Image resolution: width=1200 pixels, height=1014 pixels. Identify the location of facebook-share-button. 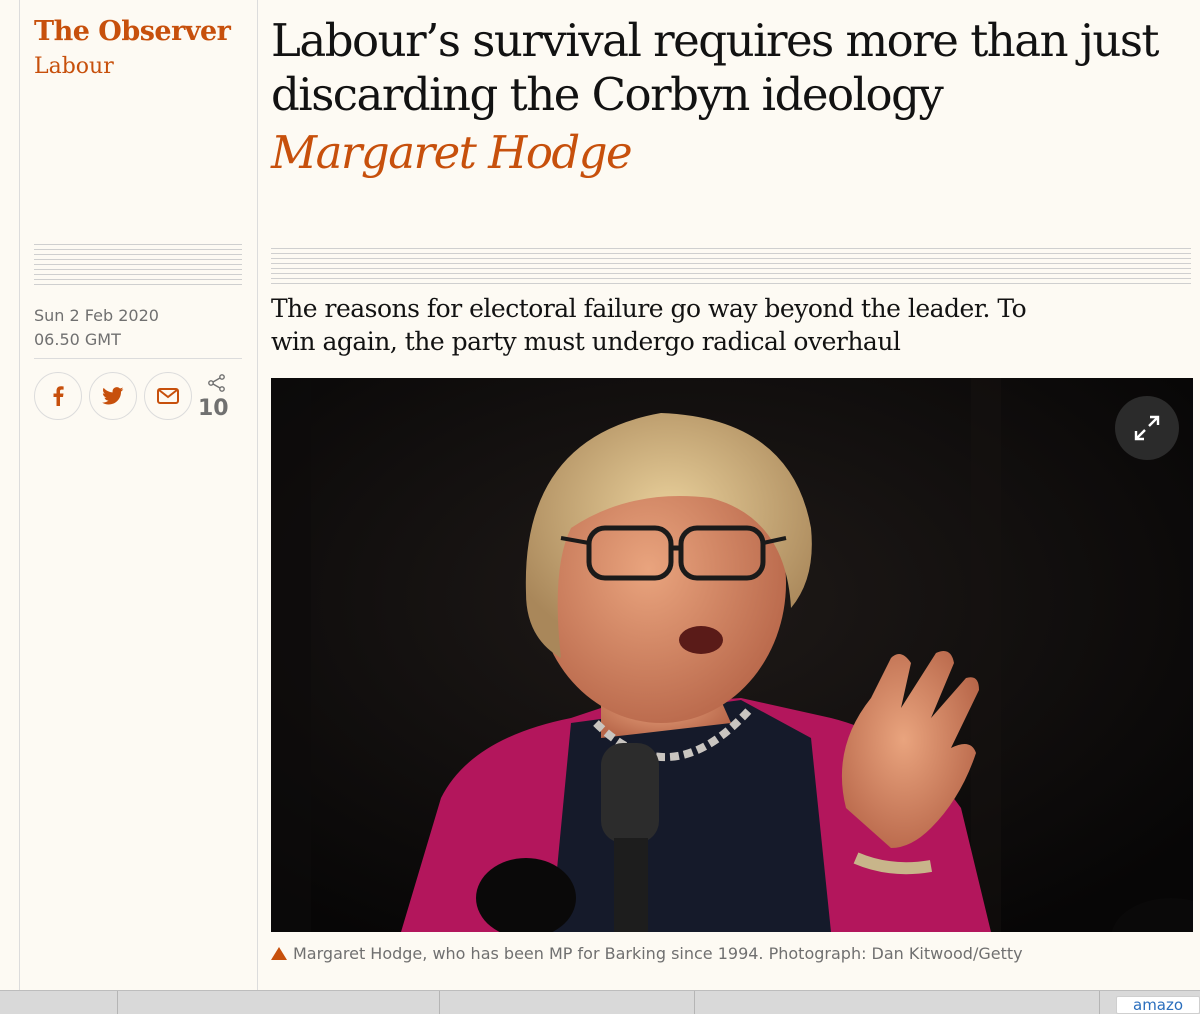
(58, 396).